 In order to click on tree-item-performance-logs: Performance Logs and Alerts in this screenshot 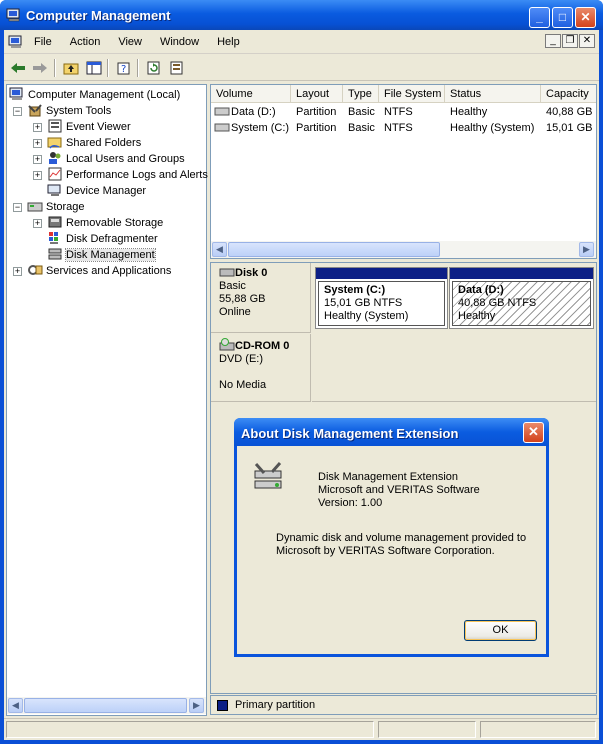, I will do `click(127, 175)`.